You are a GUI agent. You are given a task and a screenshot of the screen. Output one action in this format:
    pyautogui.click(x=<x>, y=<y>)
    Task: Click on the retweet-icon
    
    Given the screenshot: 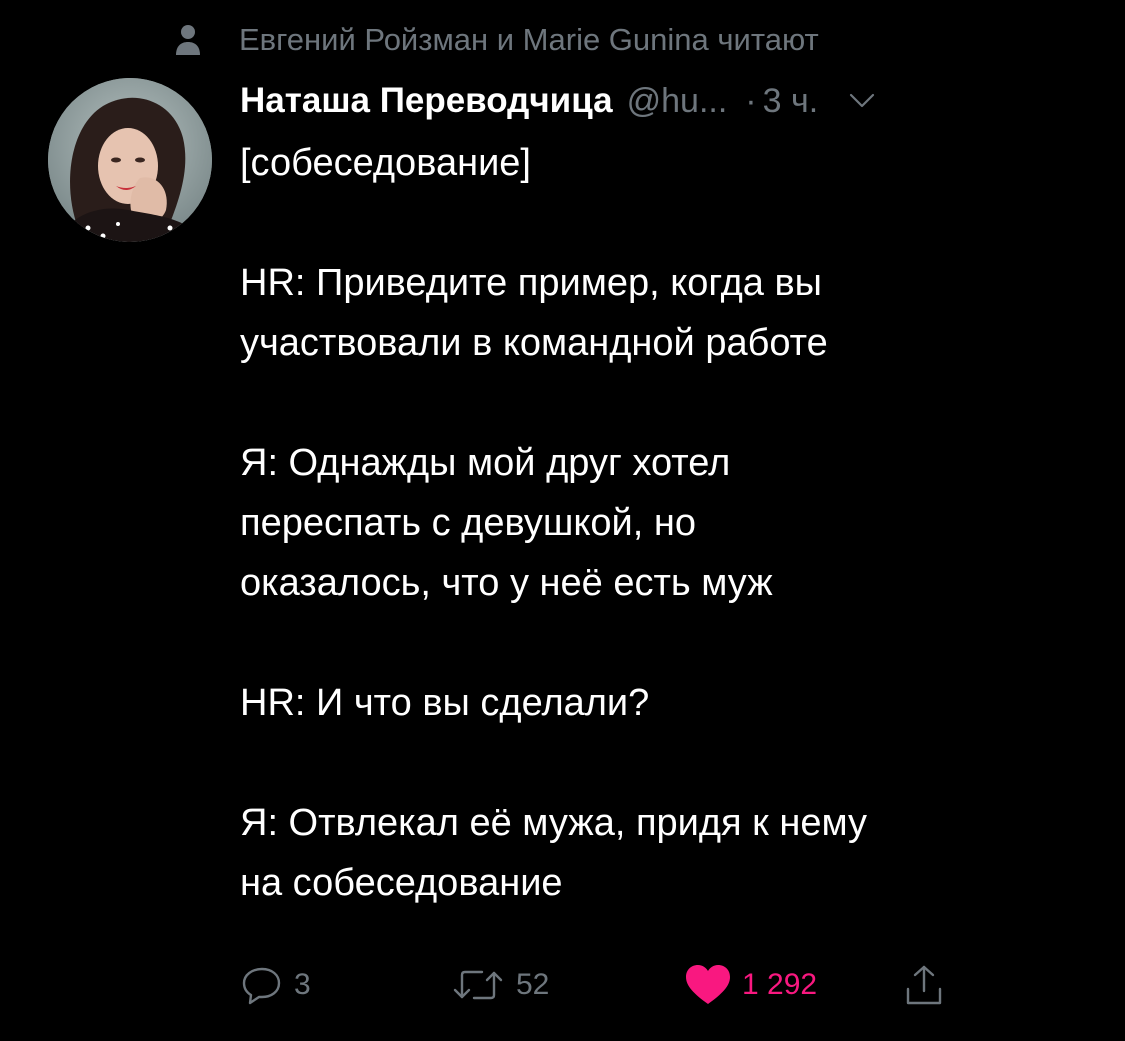 What is the action you would take?
    pyautogui.click(x=478, y=985)
    